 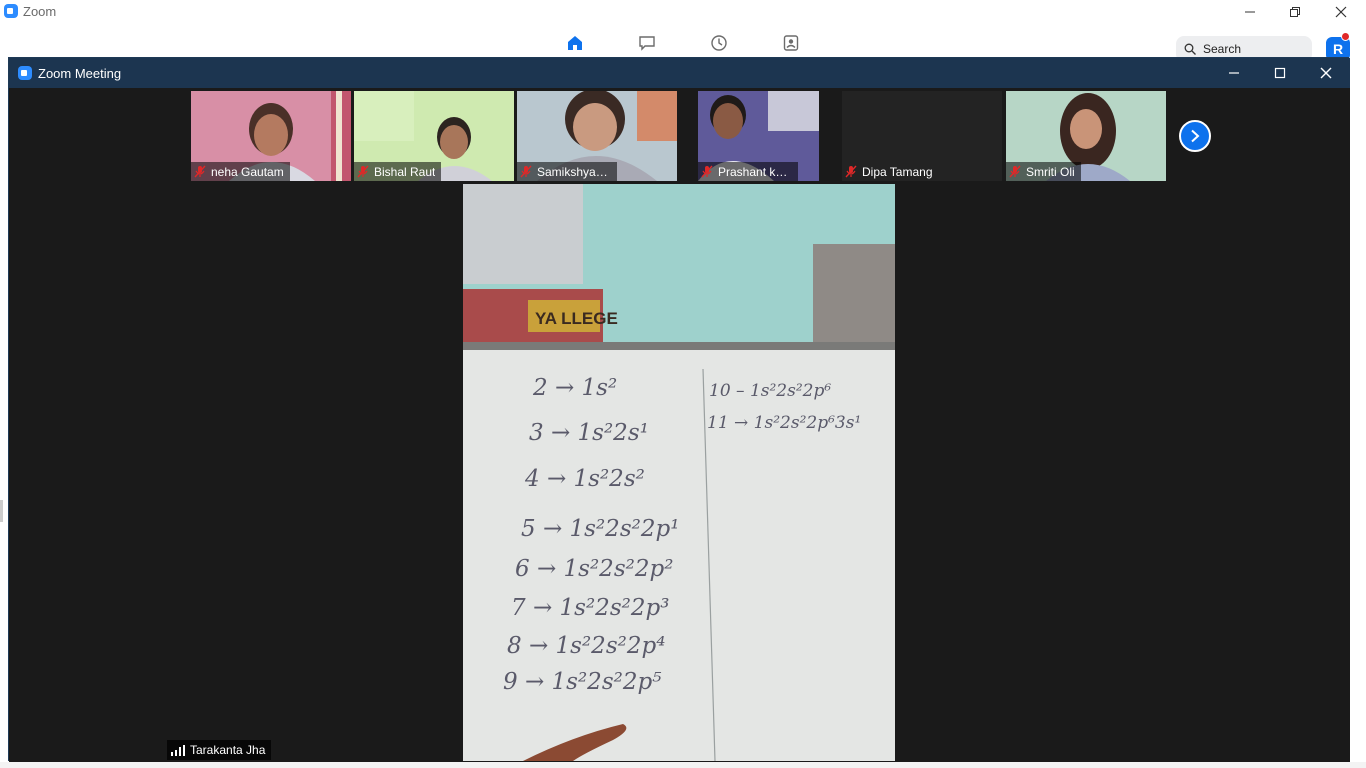 I want to click on participant-tile: Samikshya giri, so click(x=597, y=136).